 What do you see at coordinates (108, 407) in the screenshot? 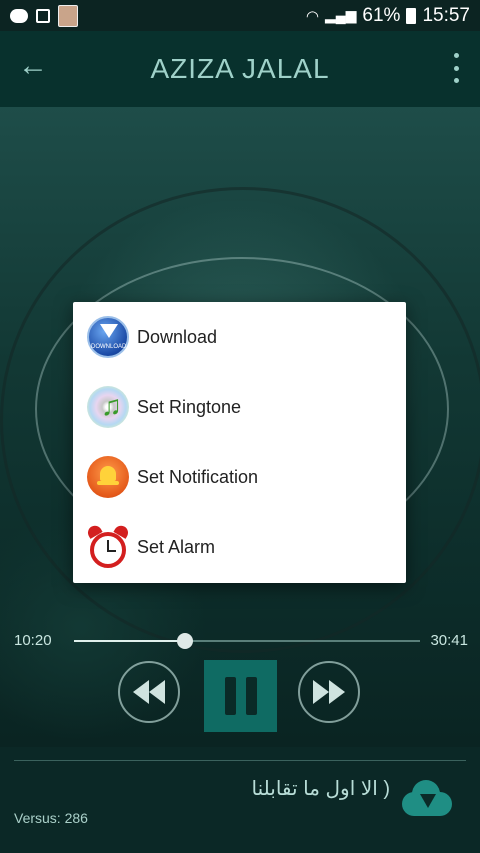
I see `music-note-icon: ♫` at bounding box center [108, 407].